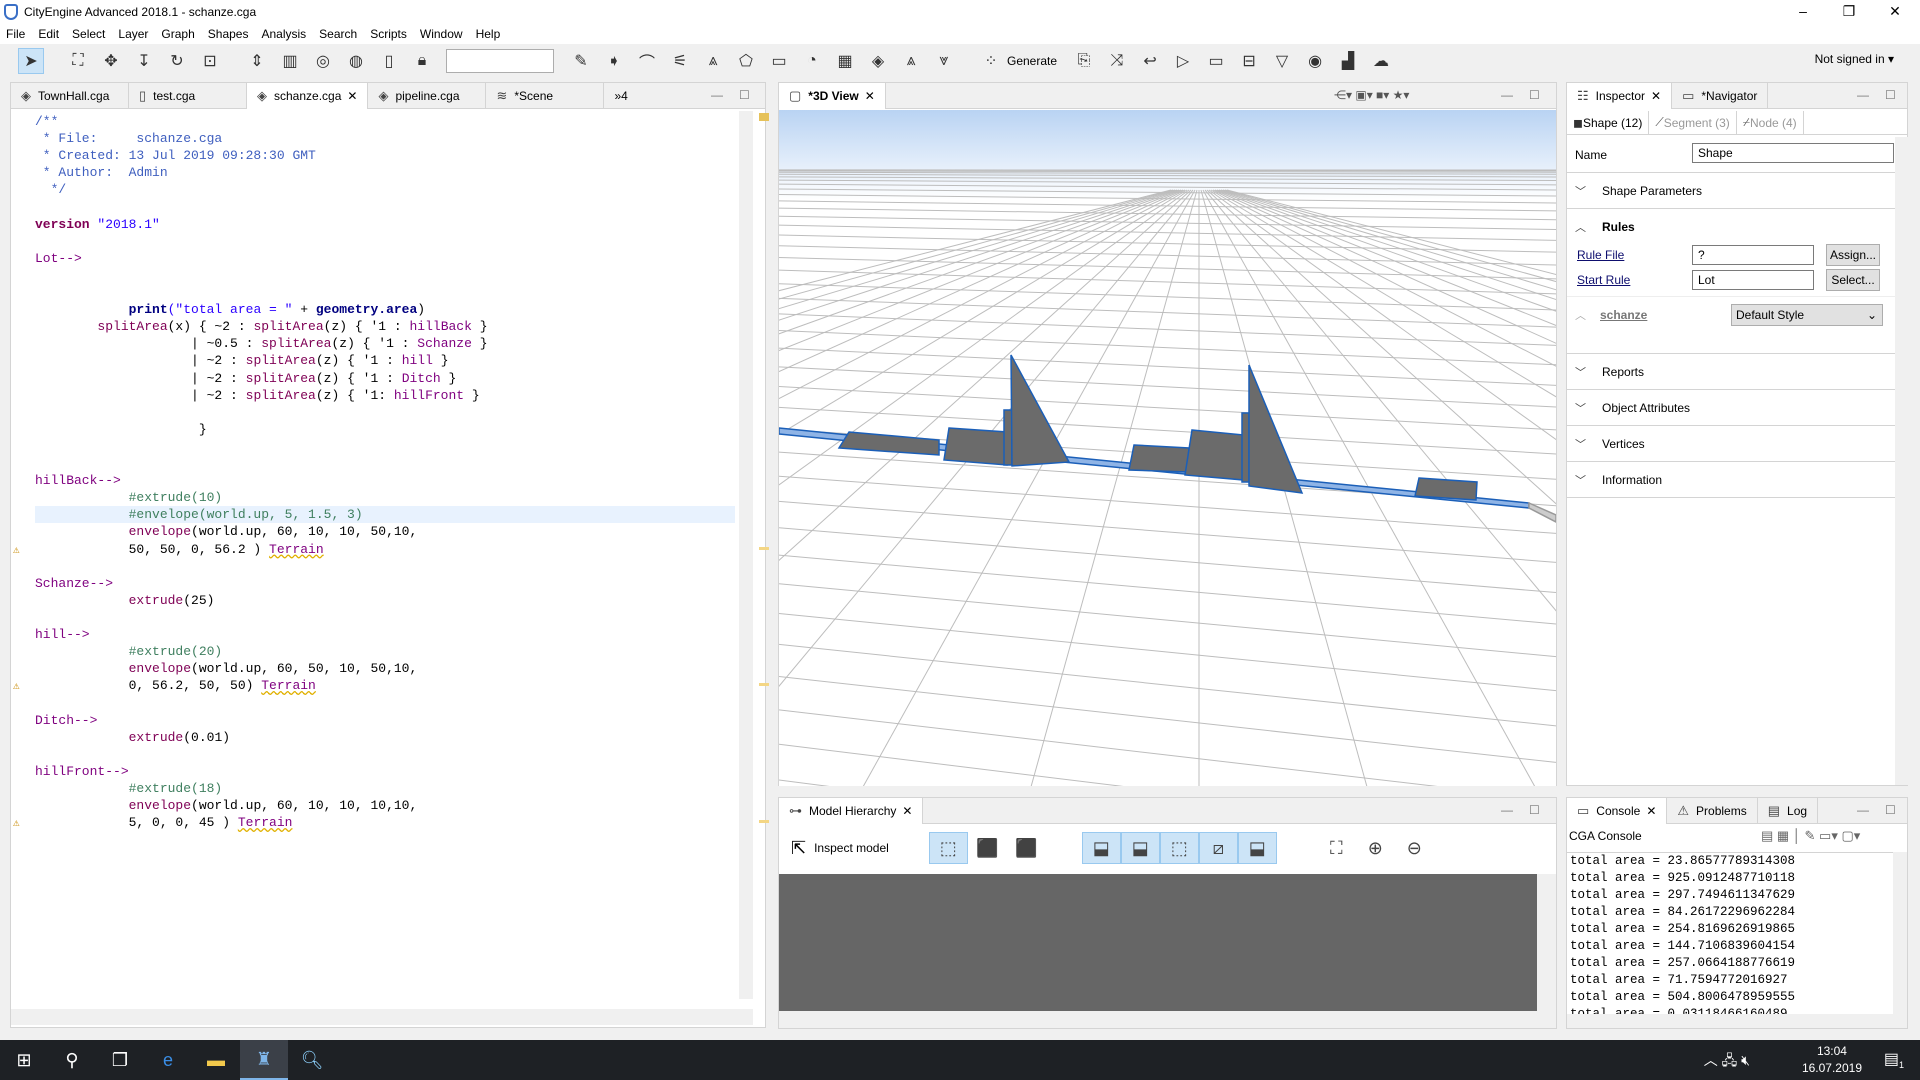 This screenshot has width=1920, height=1080. Describe the element at coordinates (581, 61) in the screenshot. I see `pencil-street-icon: ✎` at that location.